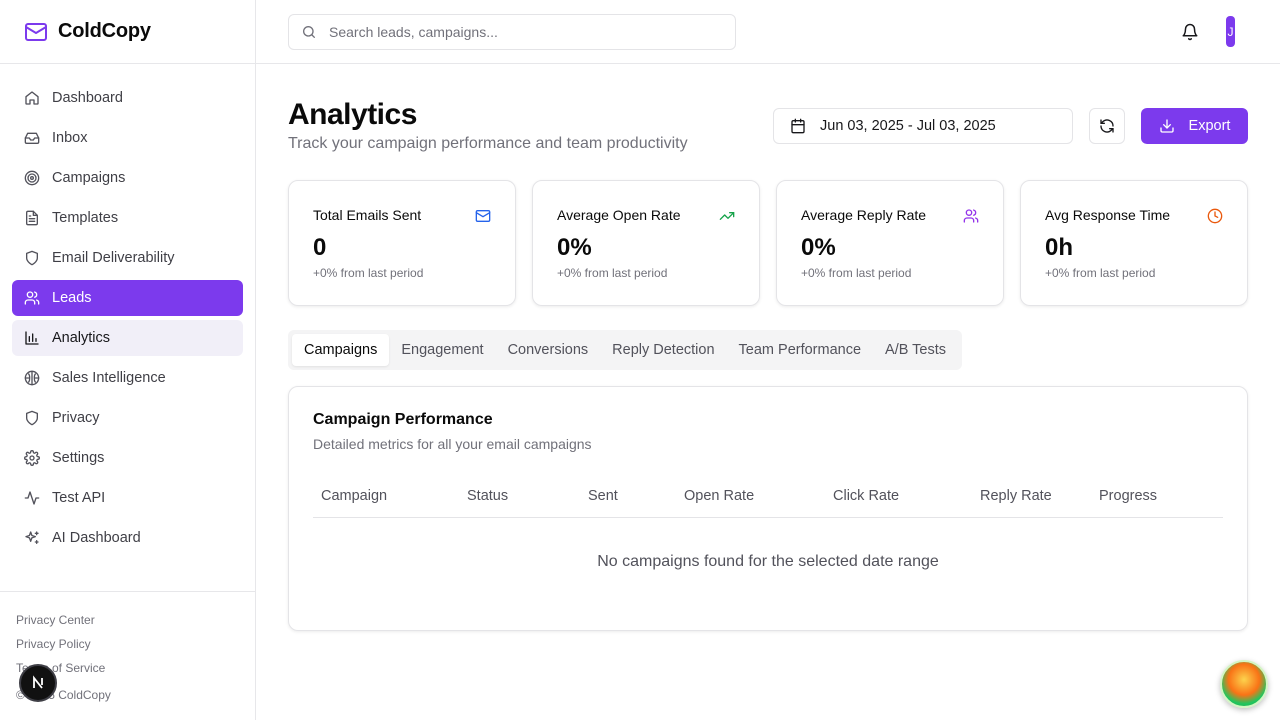 This screenshot has height=720, width=1280. What do you see at coordinates (32, 378) in the screenshot?
I see `brain-icon` at bounding box center [32, 378].